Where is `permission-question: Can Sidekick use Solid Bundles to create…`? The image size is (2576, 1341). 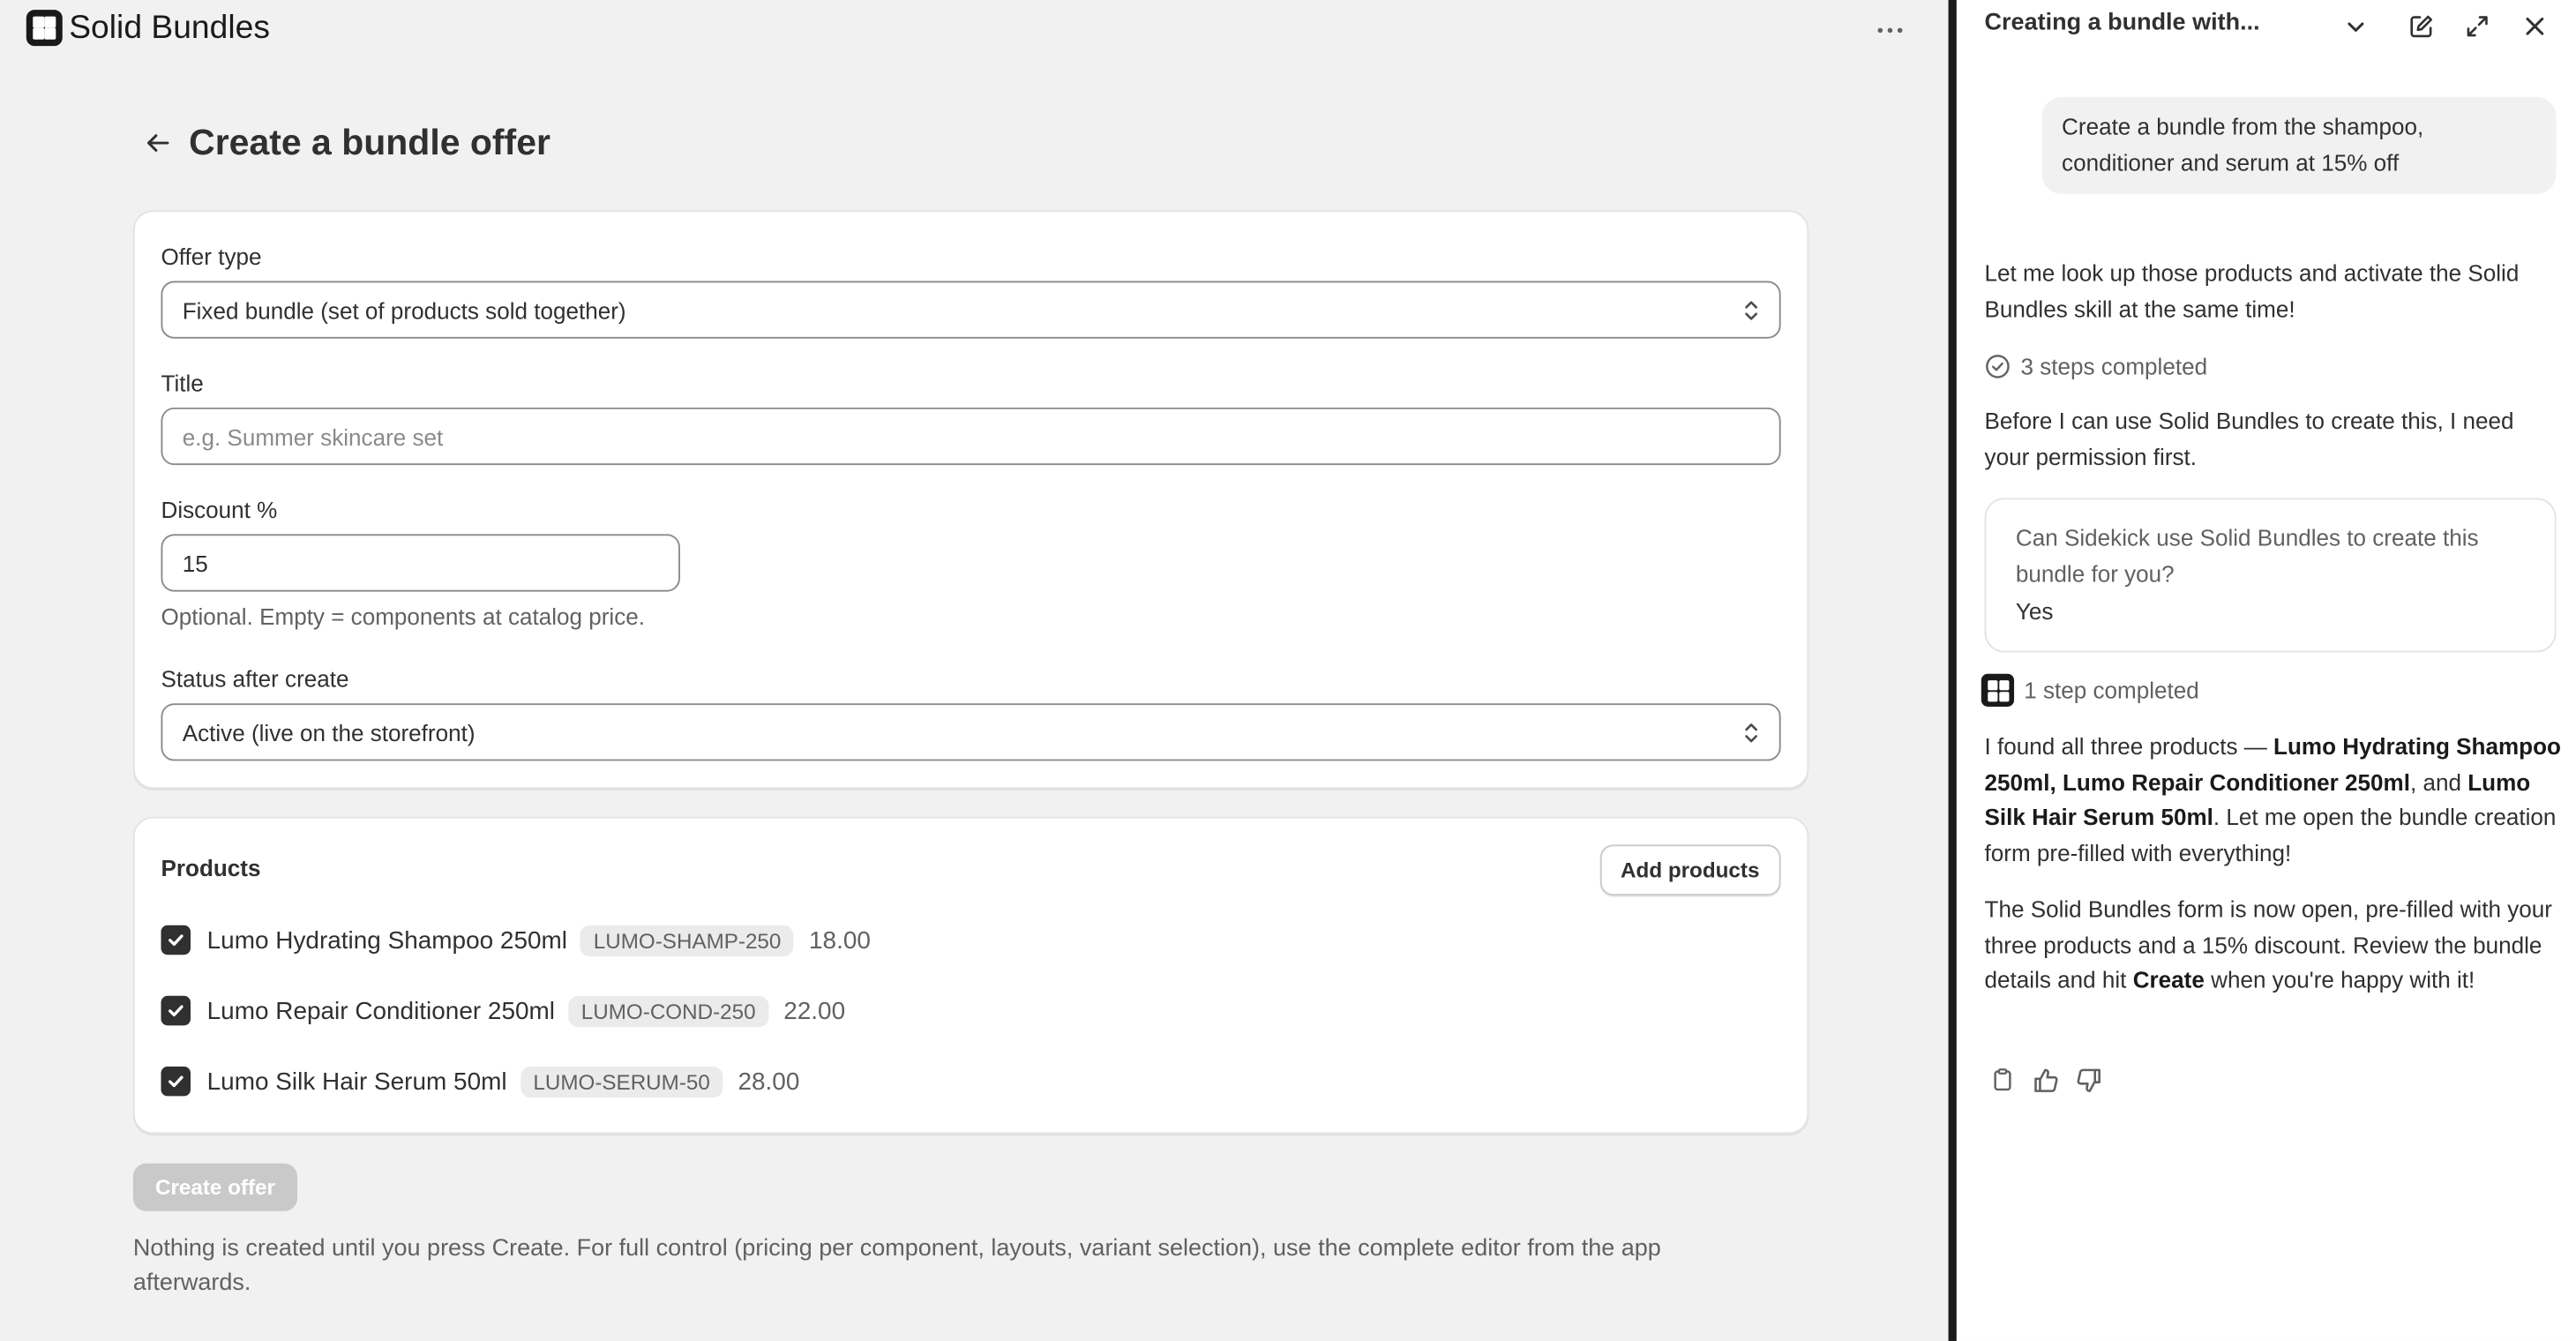 permission-question: Can Sidekick use Solid Bundles to create… is located at coordinates (2247, 555).